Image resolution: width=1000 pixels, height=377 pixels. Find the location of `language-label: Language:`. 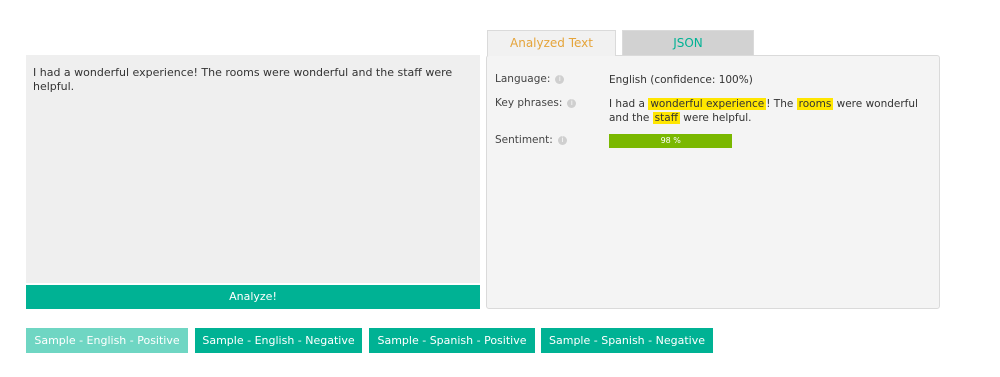

language-label: Language: is located at coordinates (523, 79).